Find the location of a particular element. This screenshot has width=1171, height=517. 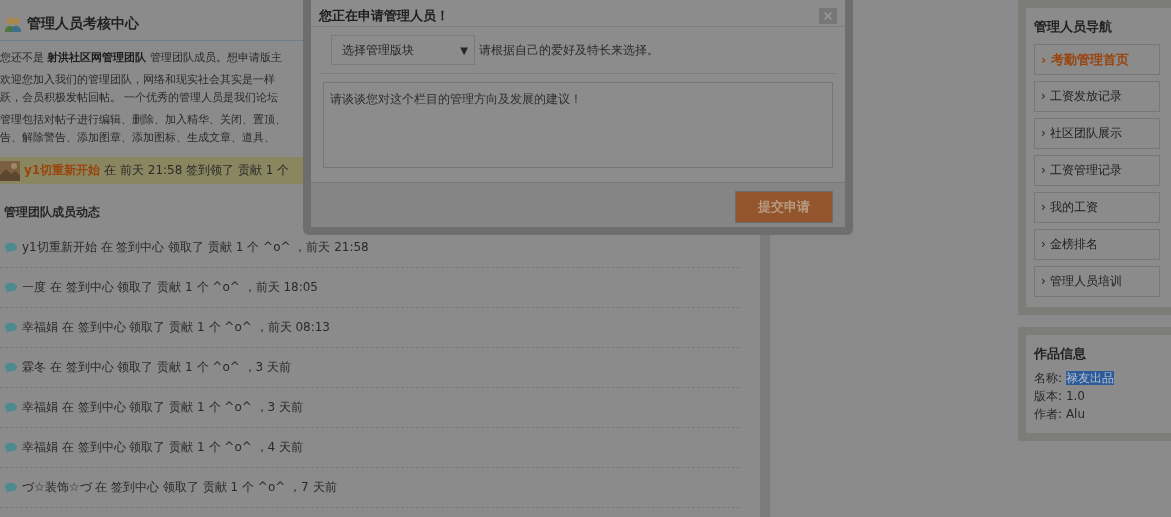

select-hint: 请根据自己的爱好及特长来选择。 is located at coordinates (569, 50).